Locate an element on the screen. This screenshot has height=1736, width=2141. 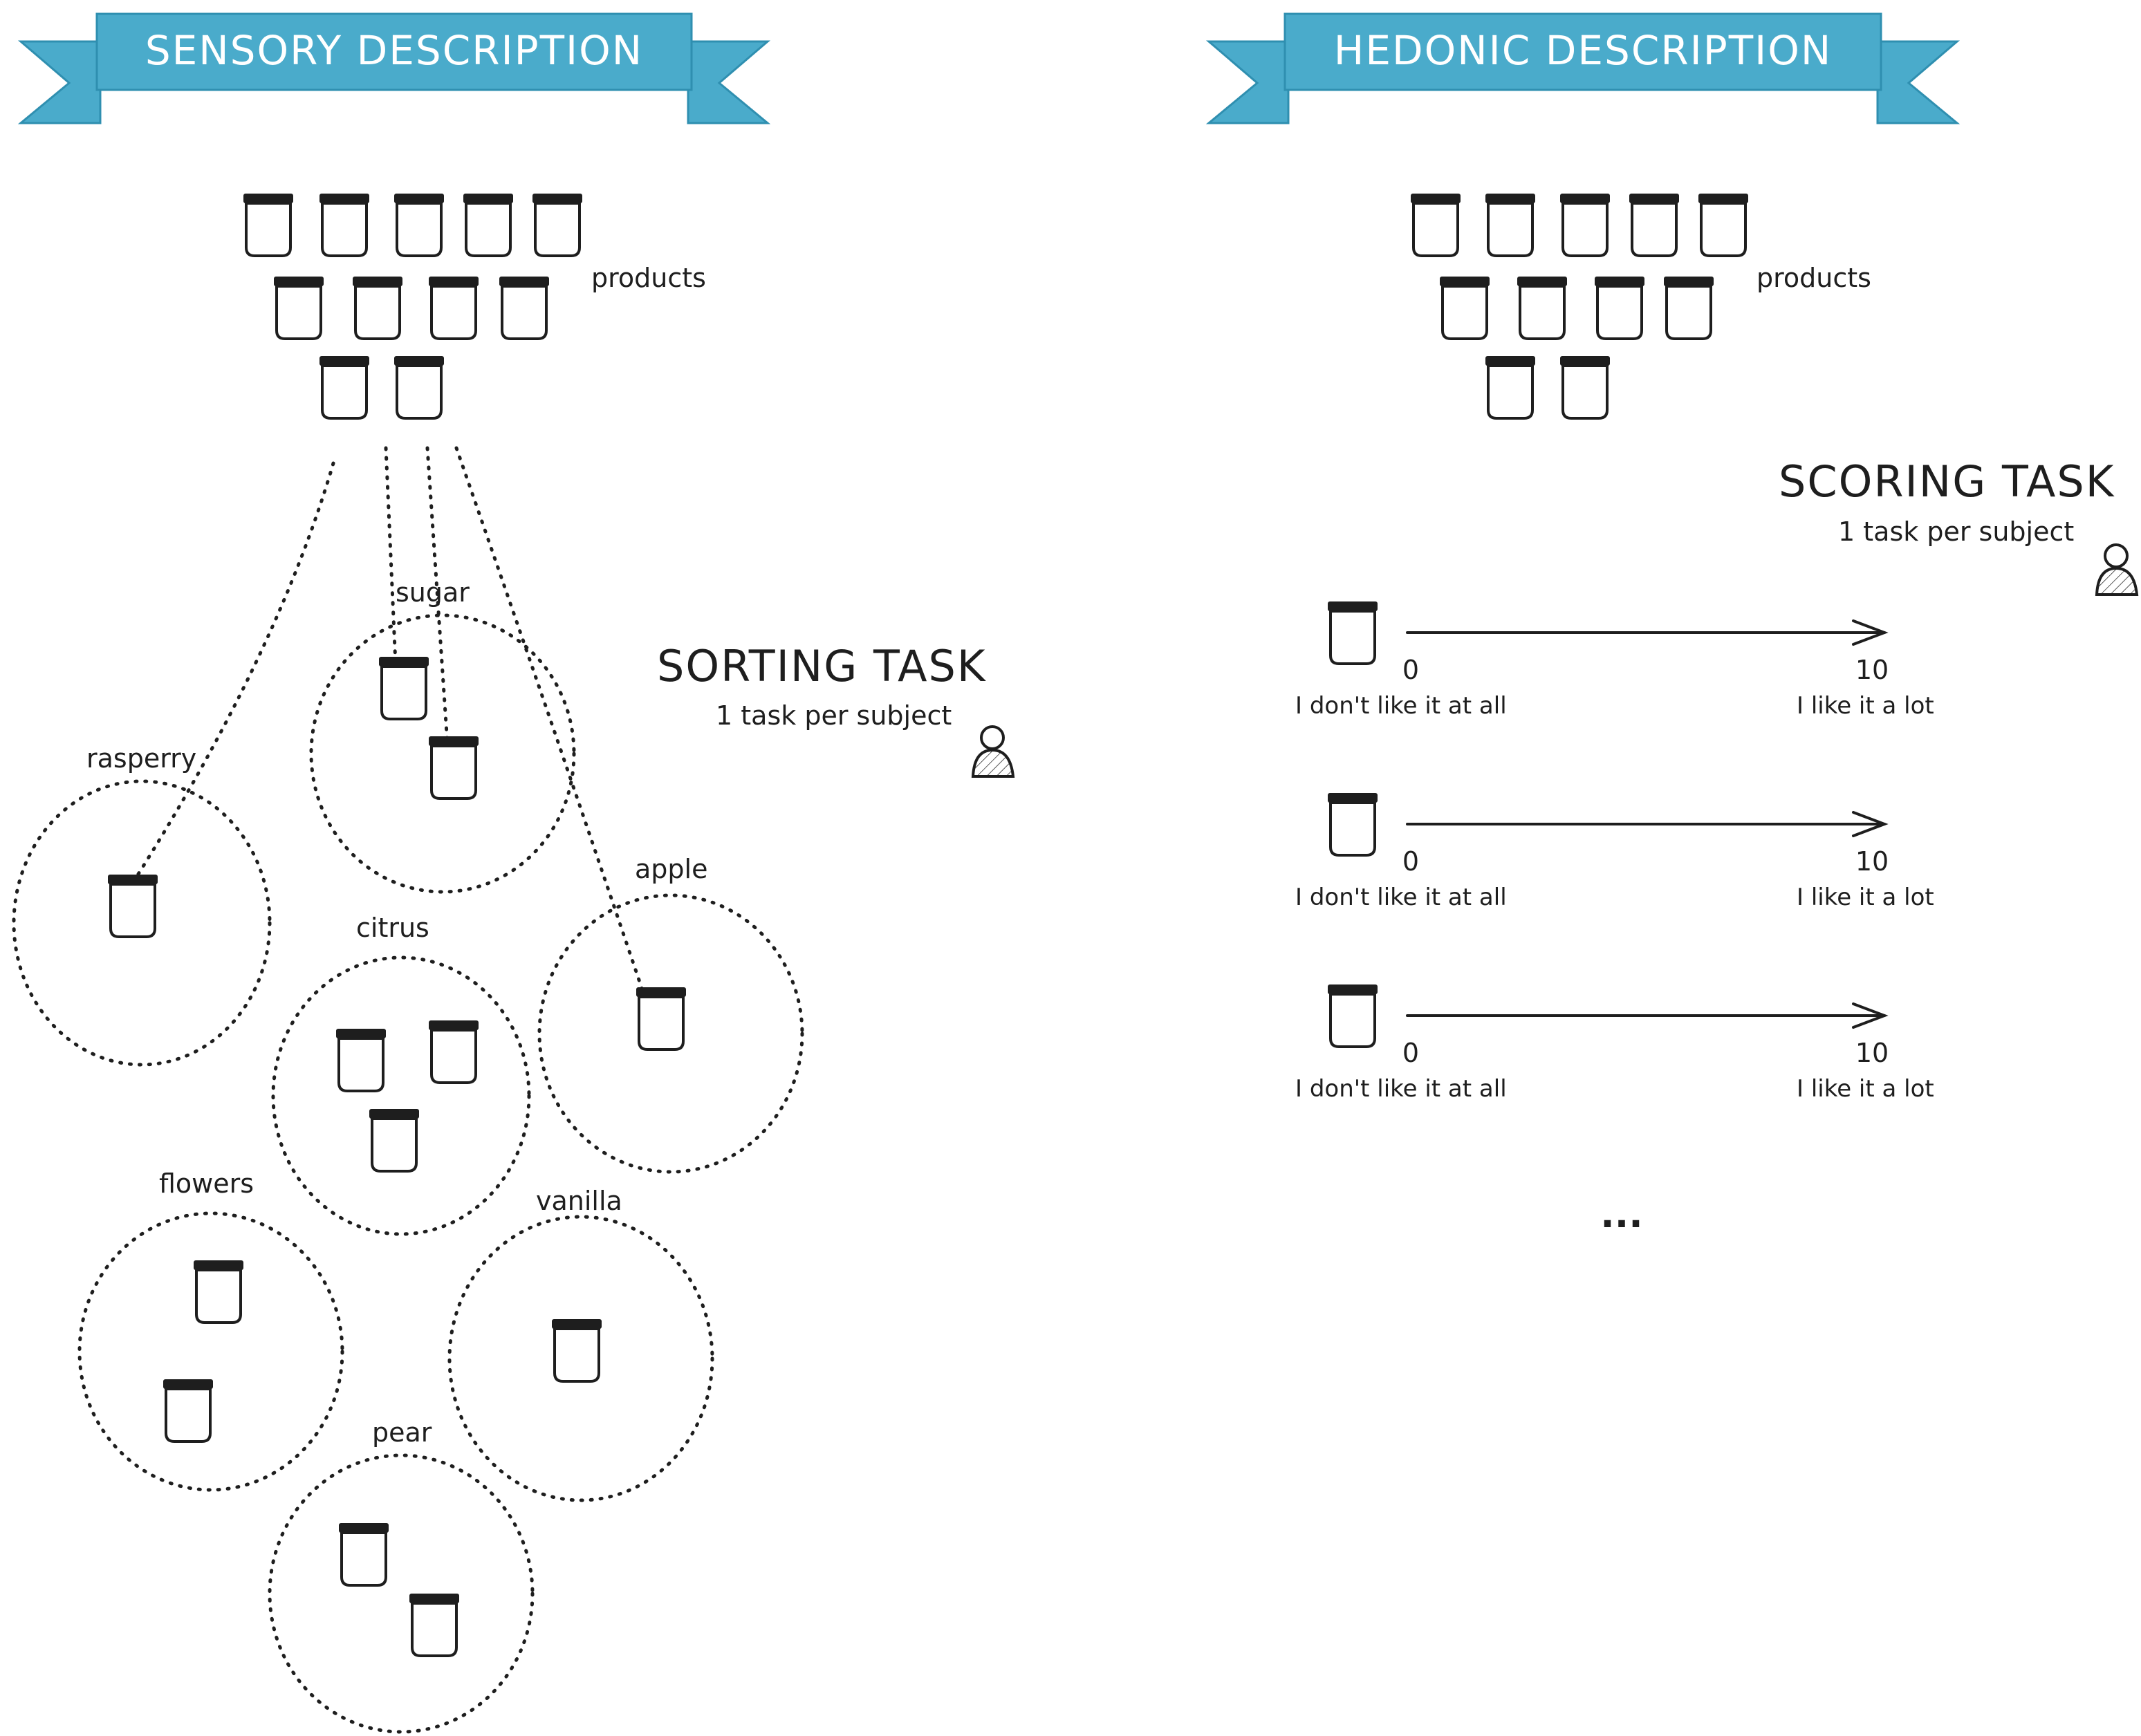
sorting-task-title: SORTING TASK is located at coordinates (822, 666).